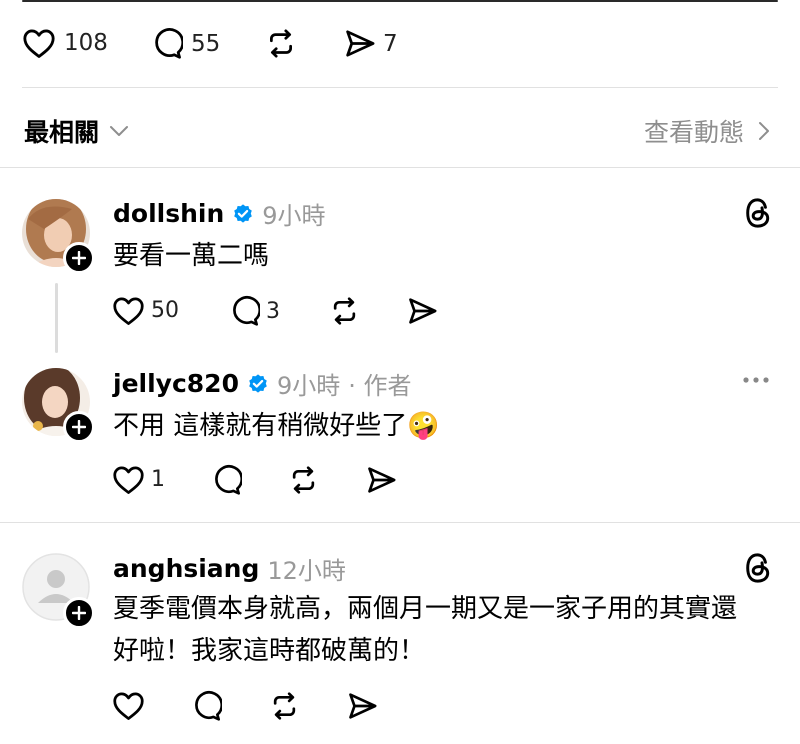 Image resolution: width=800 pixels, height=744 pixels. I want to click on username: anghsiang, so click(186, 568).